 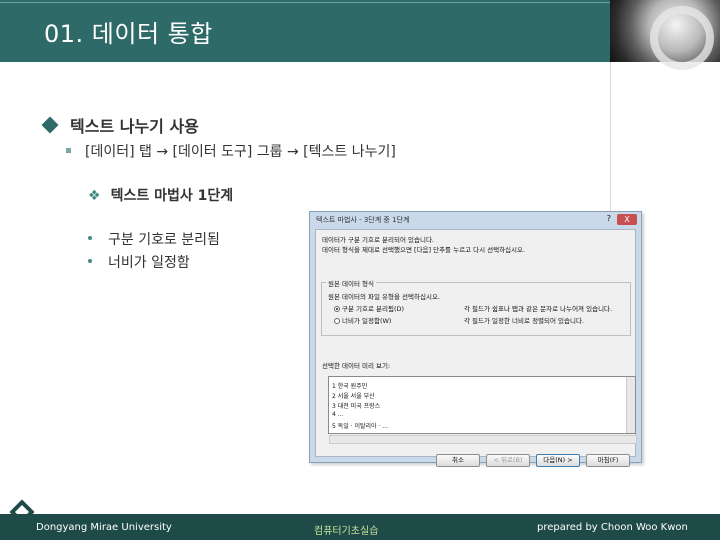 I want to click on bullet-level2: [데이터] 탭 → [데이터 도구] 그룹 → [텍스트 나누기], so click(x=231, y=151).